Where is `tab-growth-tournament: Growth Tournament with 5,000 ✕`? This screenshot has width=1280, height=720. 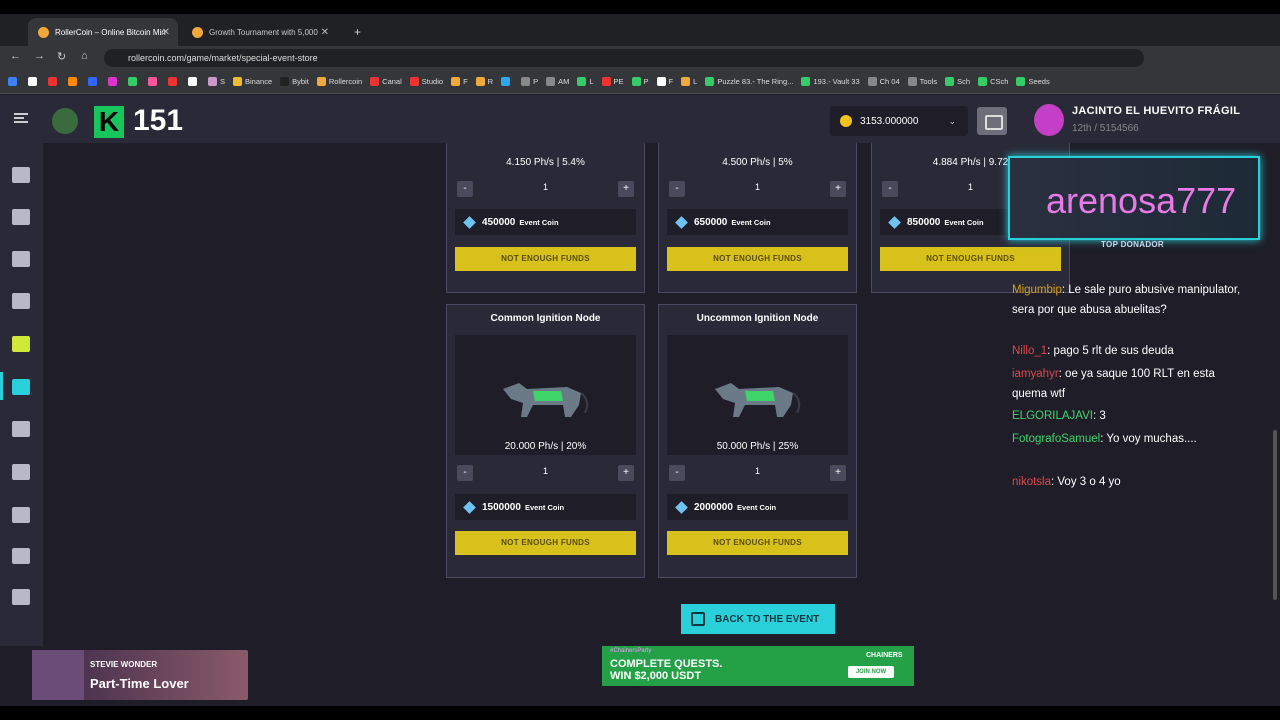
tab-growth-tournament: Growth Tournament with 5,000 ✕ is located at coordinates (259, 32).